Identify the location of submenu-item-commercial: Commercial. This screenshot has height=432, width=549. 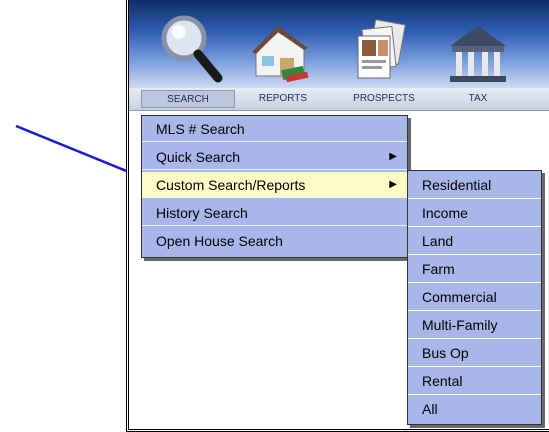
(474, 297).